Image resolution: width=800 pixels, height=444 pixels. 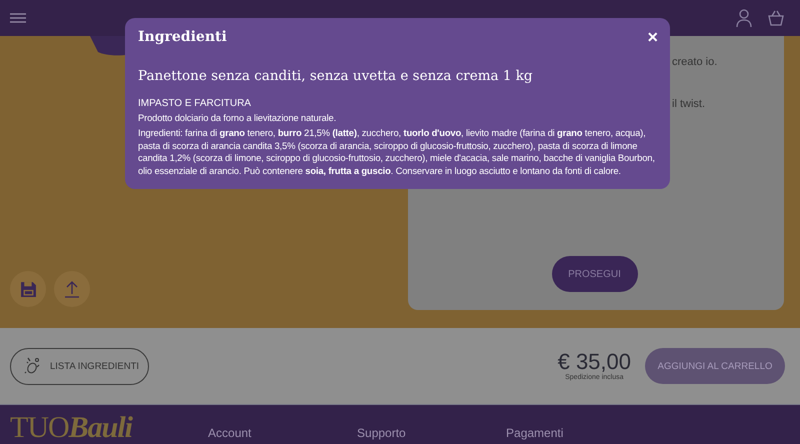 What do you see at coordinates (695, 62) in the screenshot?
I see `card-text: creato io.` at bounding box center [695, 62].